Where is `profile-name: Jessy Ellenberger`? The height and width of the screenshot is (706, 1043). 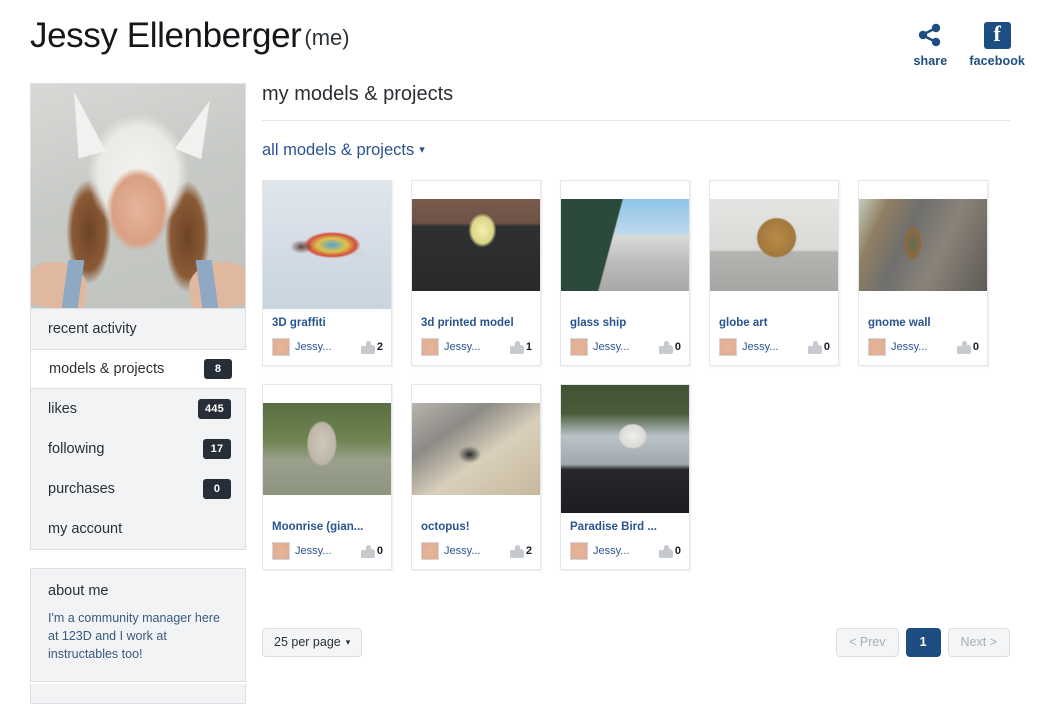 profile-name: Jessy Ellenberger is located at coordinates (166, 35).